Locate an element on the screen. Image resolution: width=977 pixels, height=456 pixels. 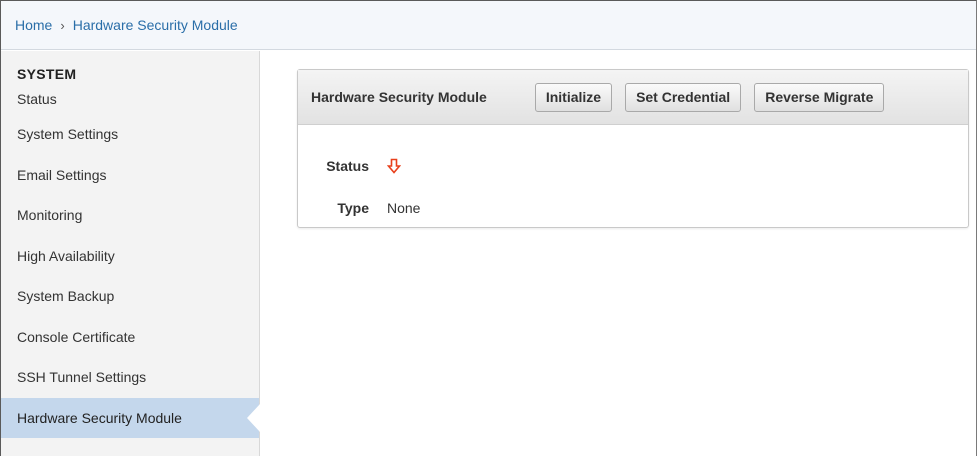
sidebar-item-high-availability: High Availability is located at coordinates (130, 256).